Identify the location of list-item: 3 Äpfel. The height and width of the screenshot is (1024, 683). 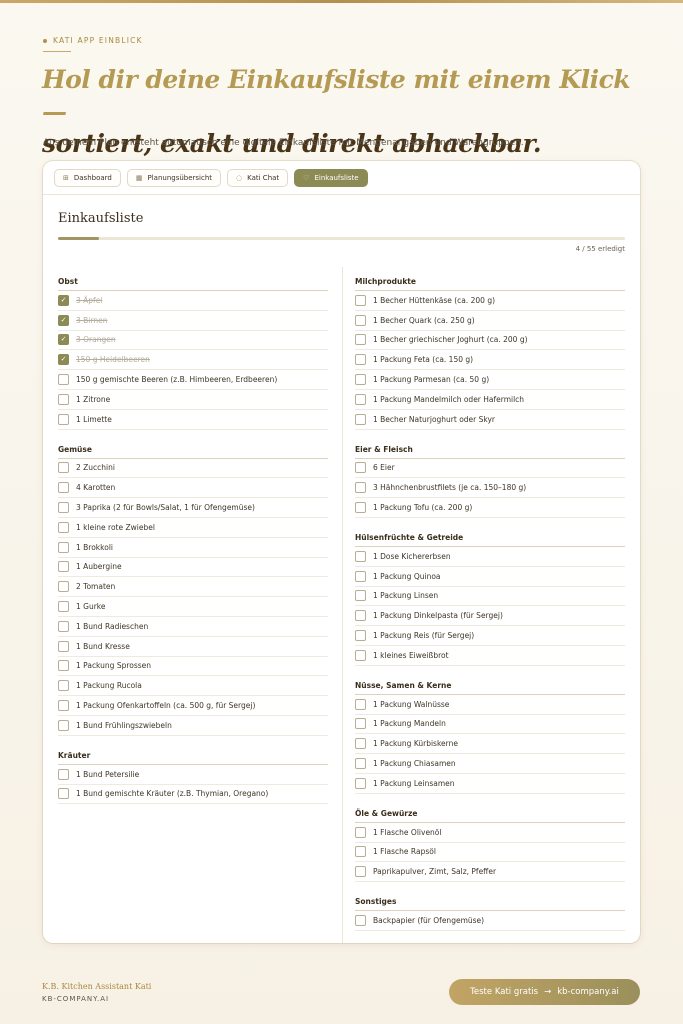
(193, 301).